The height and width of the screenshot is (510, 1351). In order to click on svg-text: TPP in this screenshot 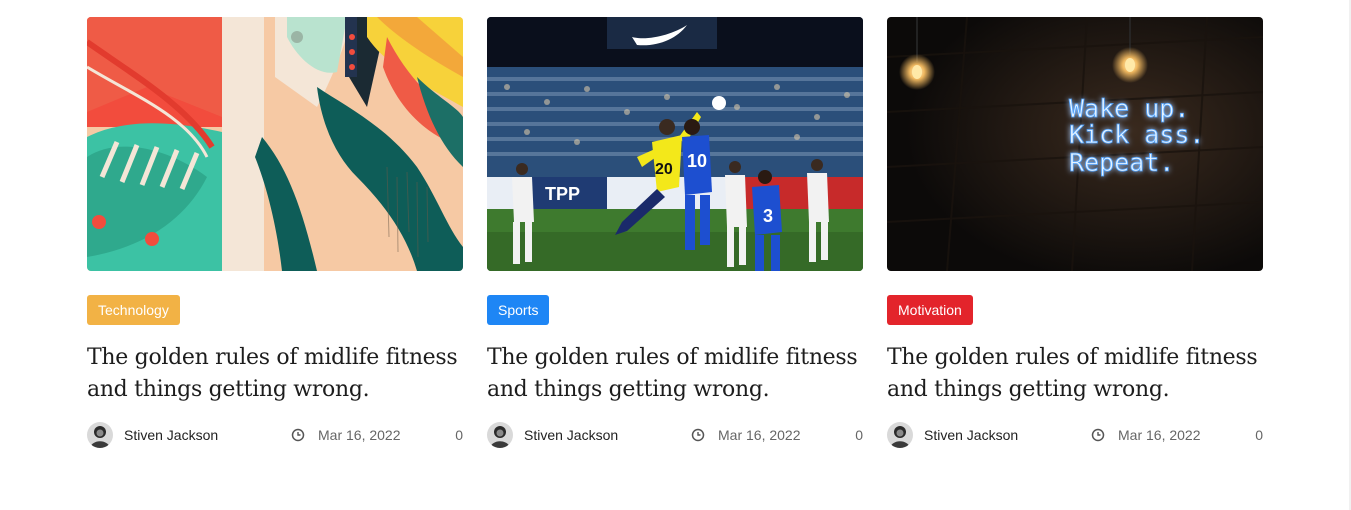, I will do `click(562, 194)`.